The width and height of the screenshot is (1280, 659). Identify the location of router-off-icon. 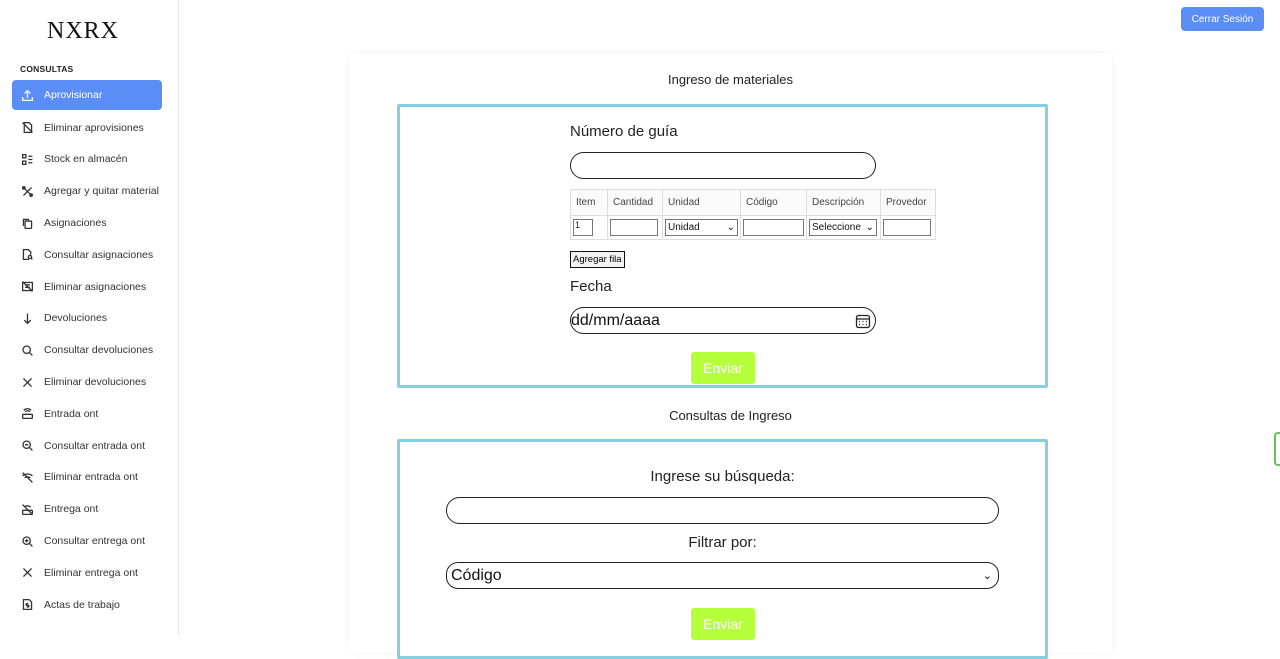
(27, 509).